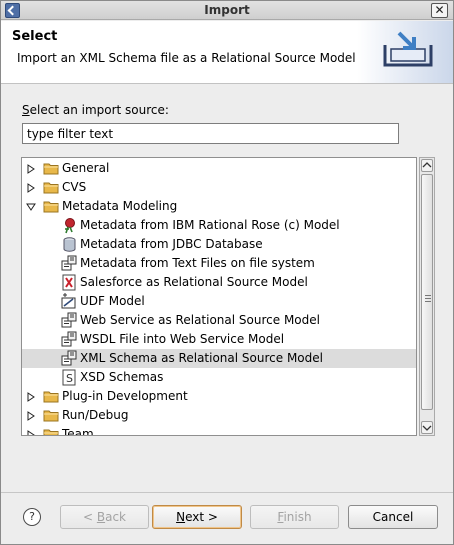 This screenshot has width=454, height=545. I want to click on tree-category: CVS, so click(219, 187).